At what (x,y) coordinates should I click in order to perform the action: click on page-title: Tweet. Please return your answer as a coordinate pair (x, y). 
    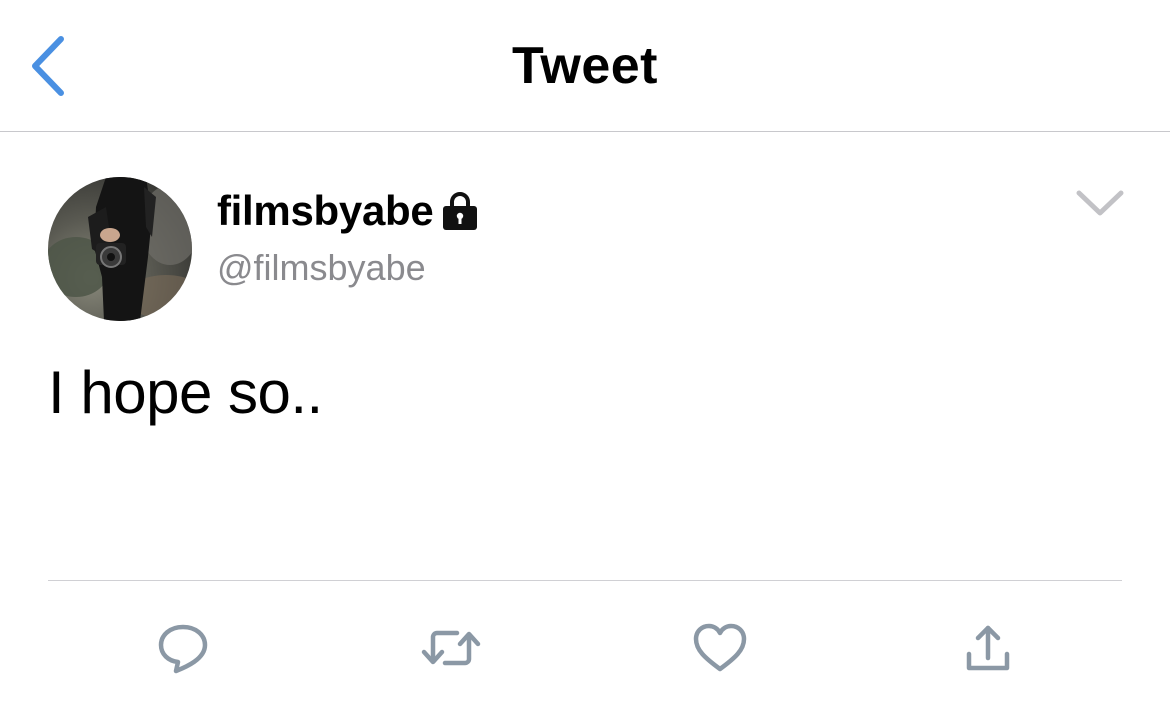
    Looking at the image, I should click on (584, 66).